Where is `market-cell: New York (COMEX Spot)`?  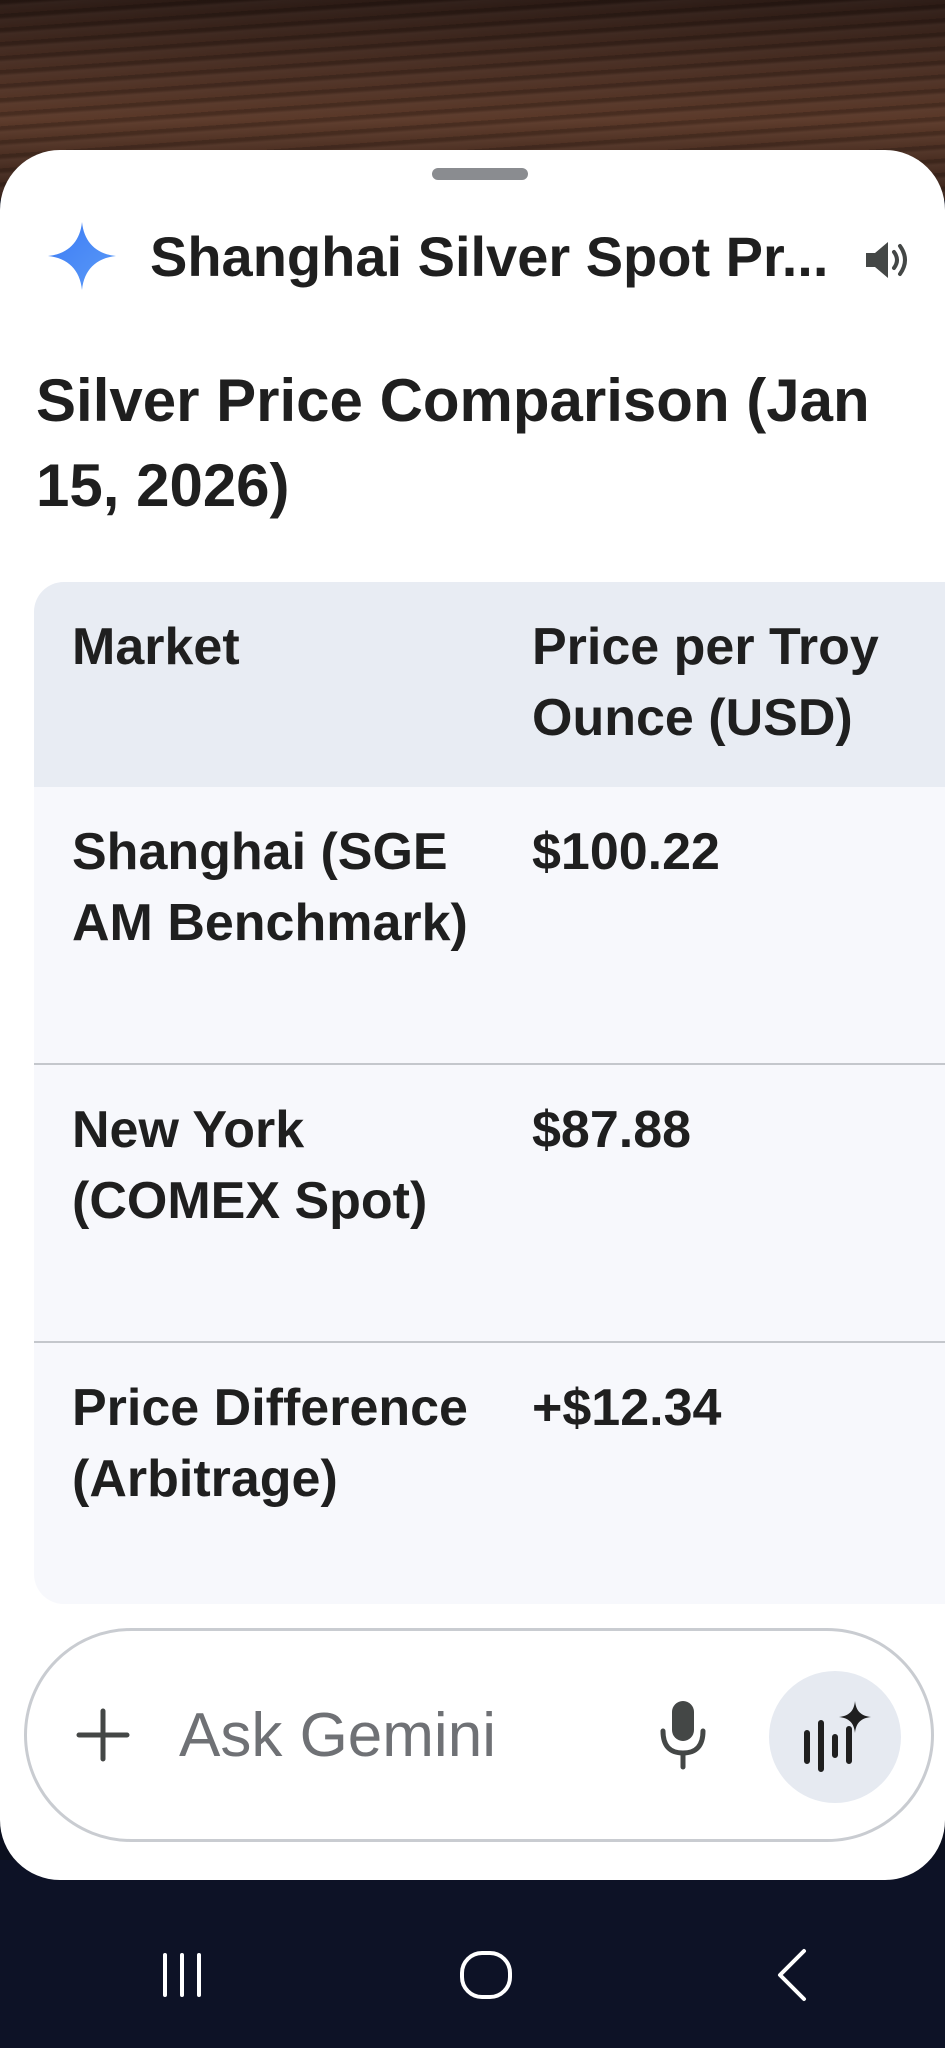 market-cell: New York (COMEX Spot) is located at coordinates (250, 1165).